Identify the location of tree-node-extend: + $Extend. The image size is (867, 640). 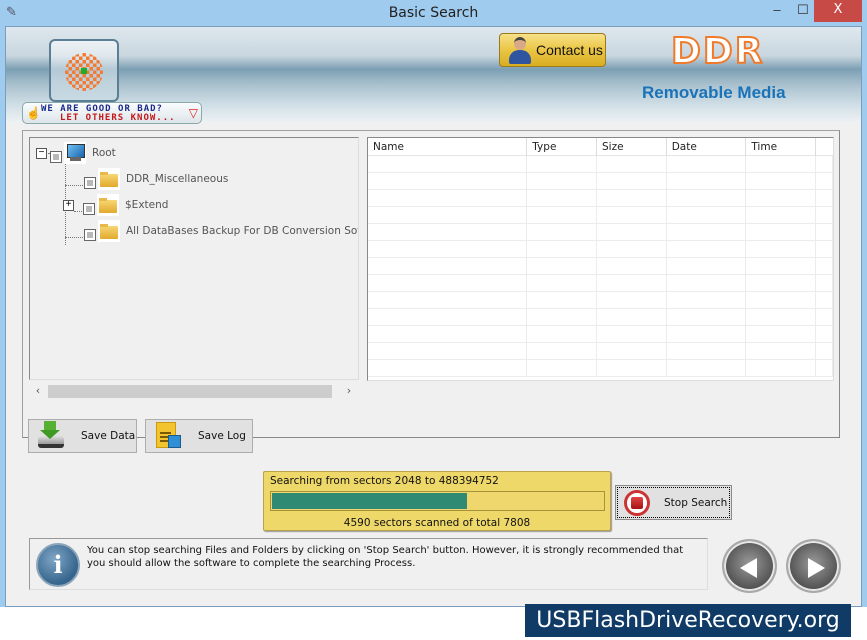
(115, 205).